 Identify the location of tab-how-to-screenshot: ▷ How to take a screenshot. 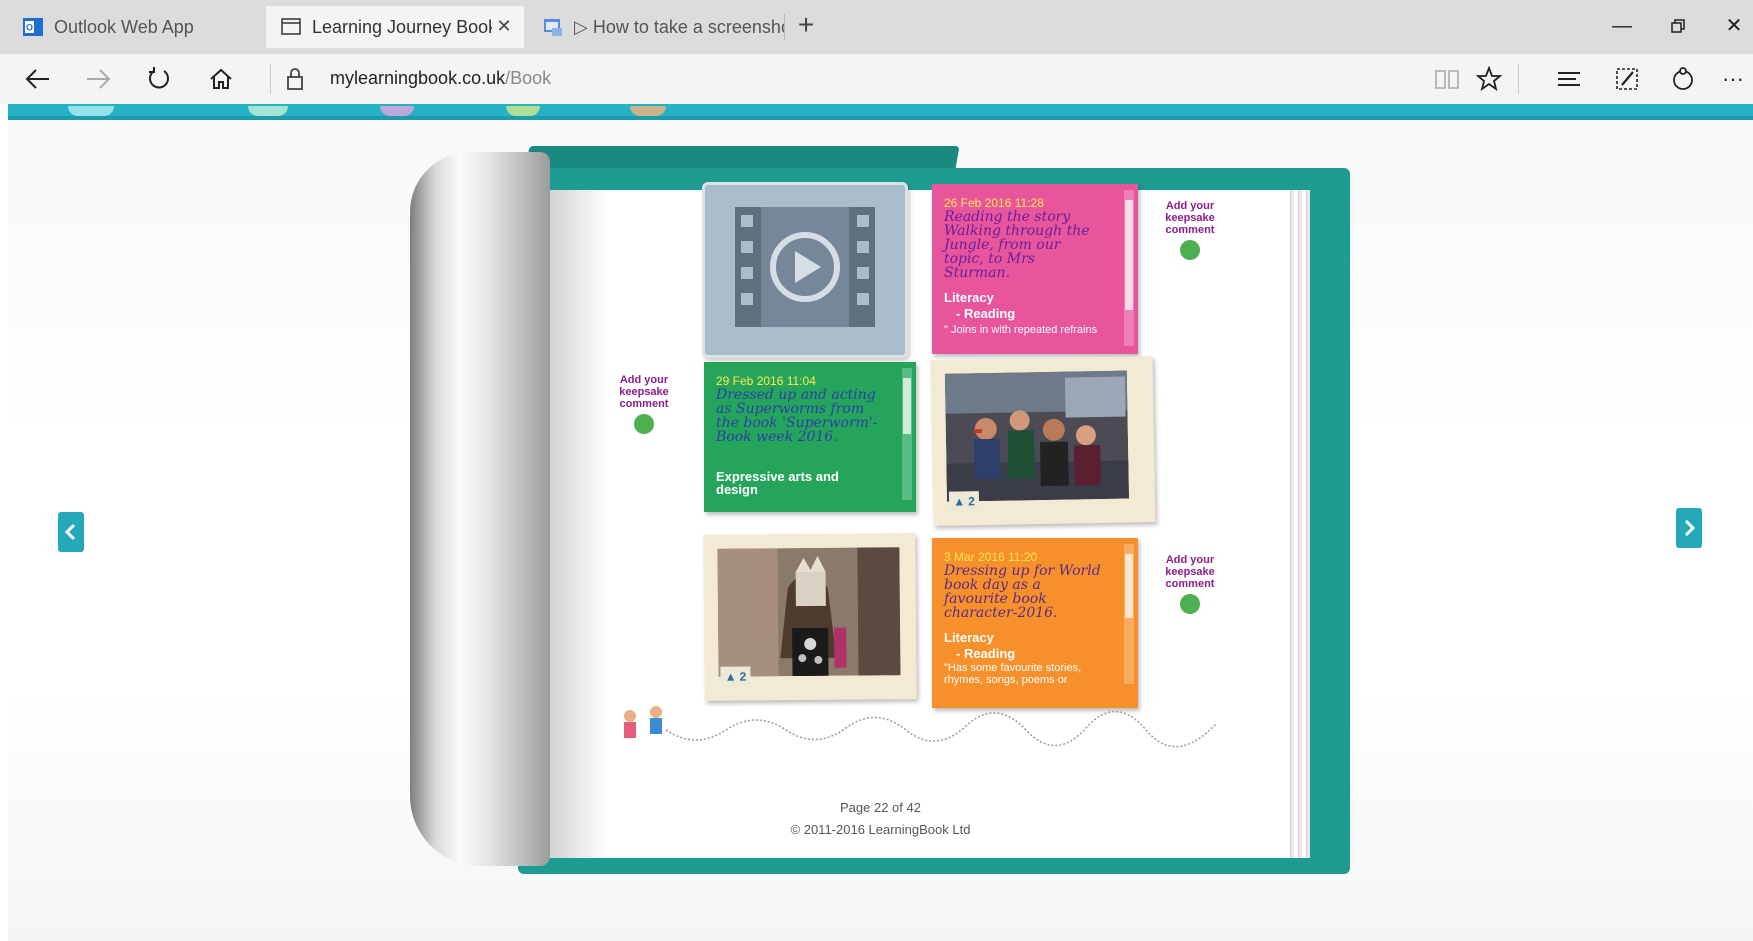
(657, 27).